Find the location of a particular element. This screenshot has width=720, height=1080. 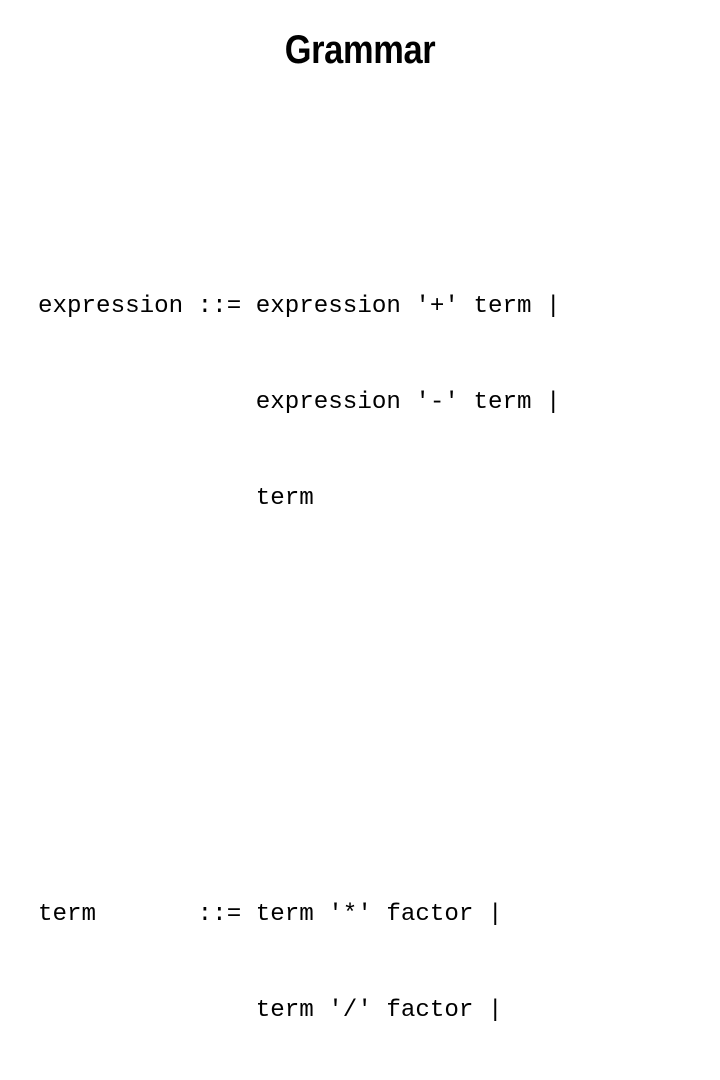

rule-header-line: expression ::= expression '+' term | is located at coordinates (299, 306).